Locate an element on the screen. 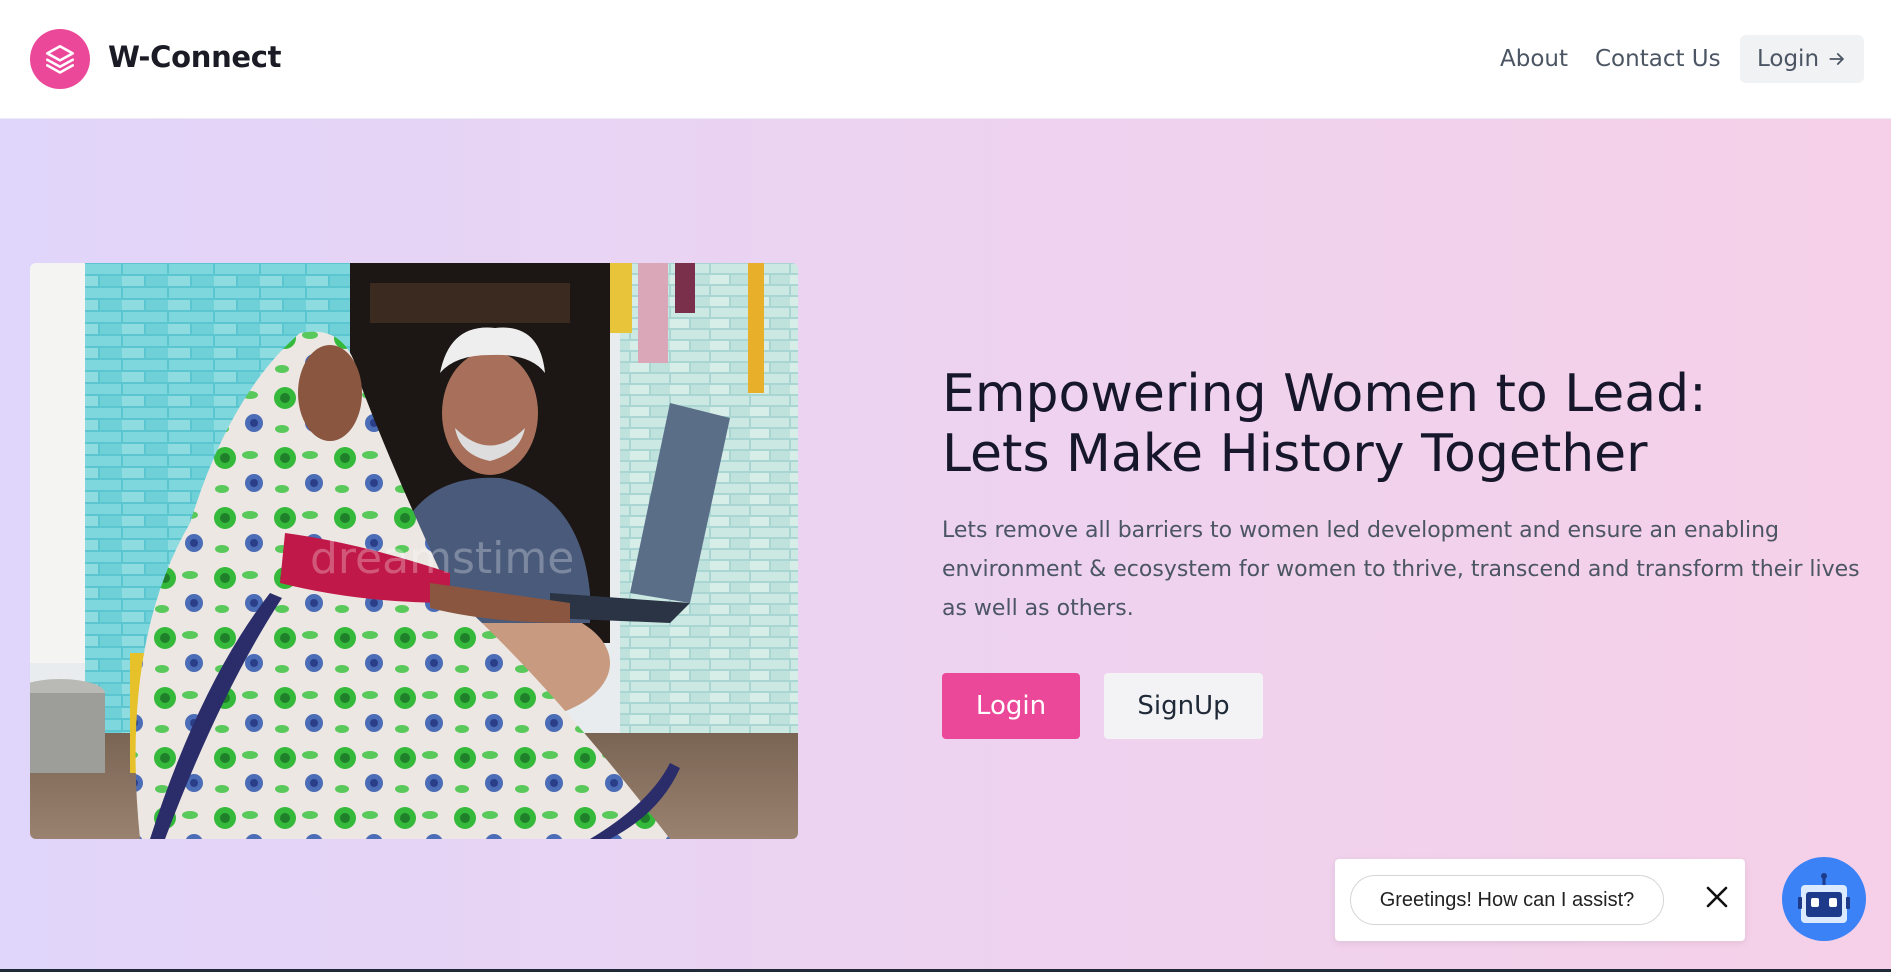 The width and height of the screenshot is (1891, 972). hero-title-line1: Empowering Women to Lead: is located at coordinates (1324, 394).